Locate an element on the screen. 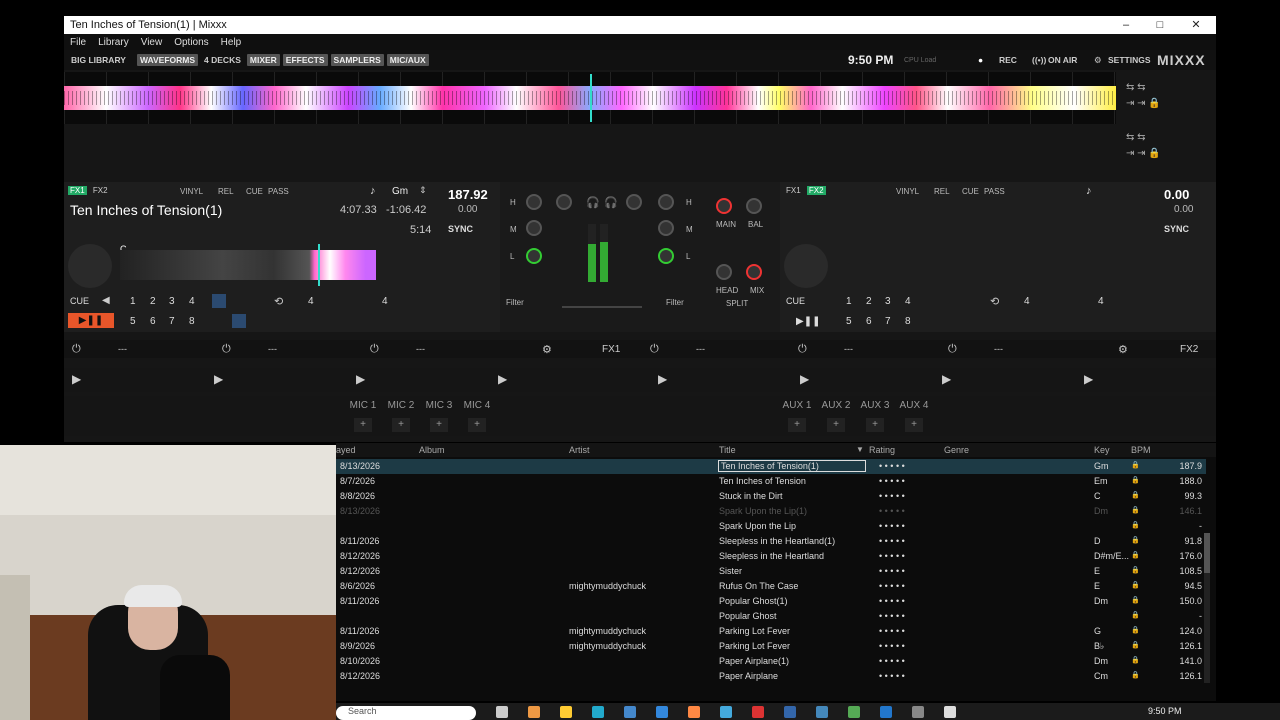  four-decks-toggle: 4 DECKS is located at coordinates (222, 60).